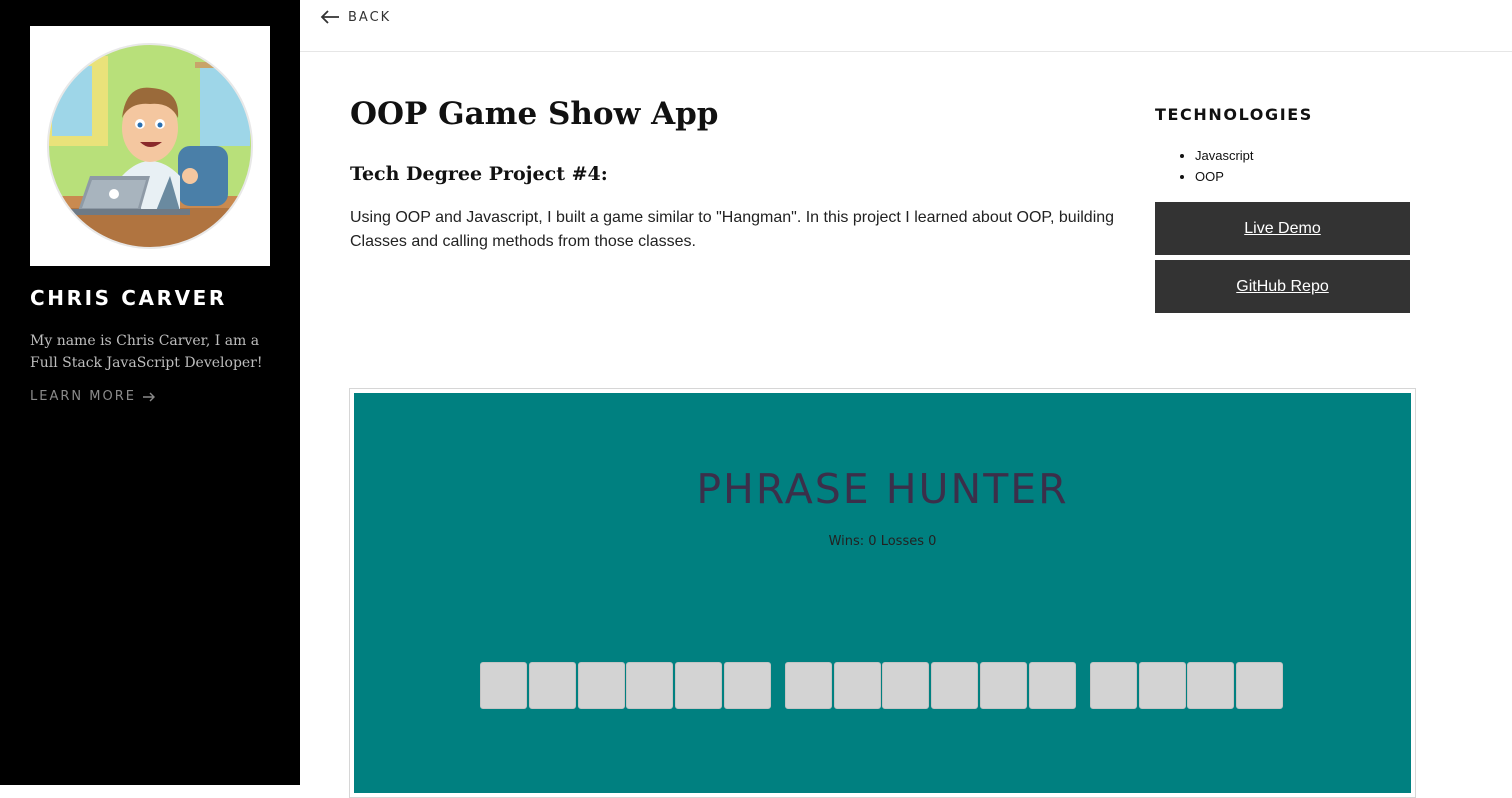 The image size is (1512, 798). I want to click on game-title: PHRASE HUNTER, so click(882, 489).